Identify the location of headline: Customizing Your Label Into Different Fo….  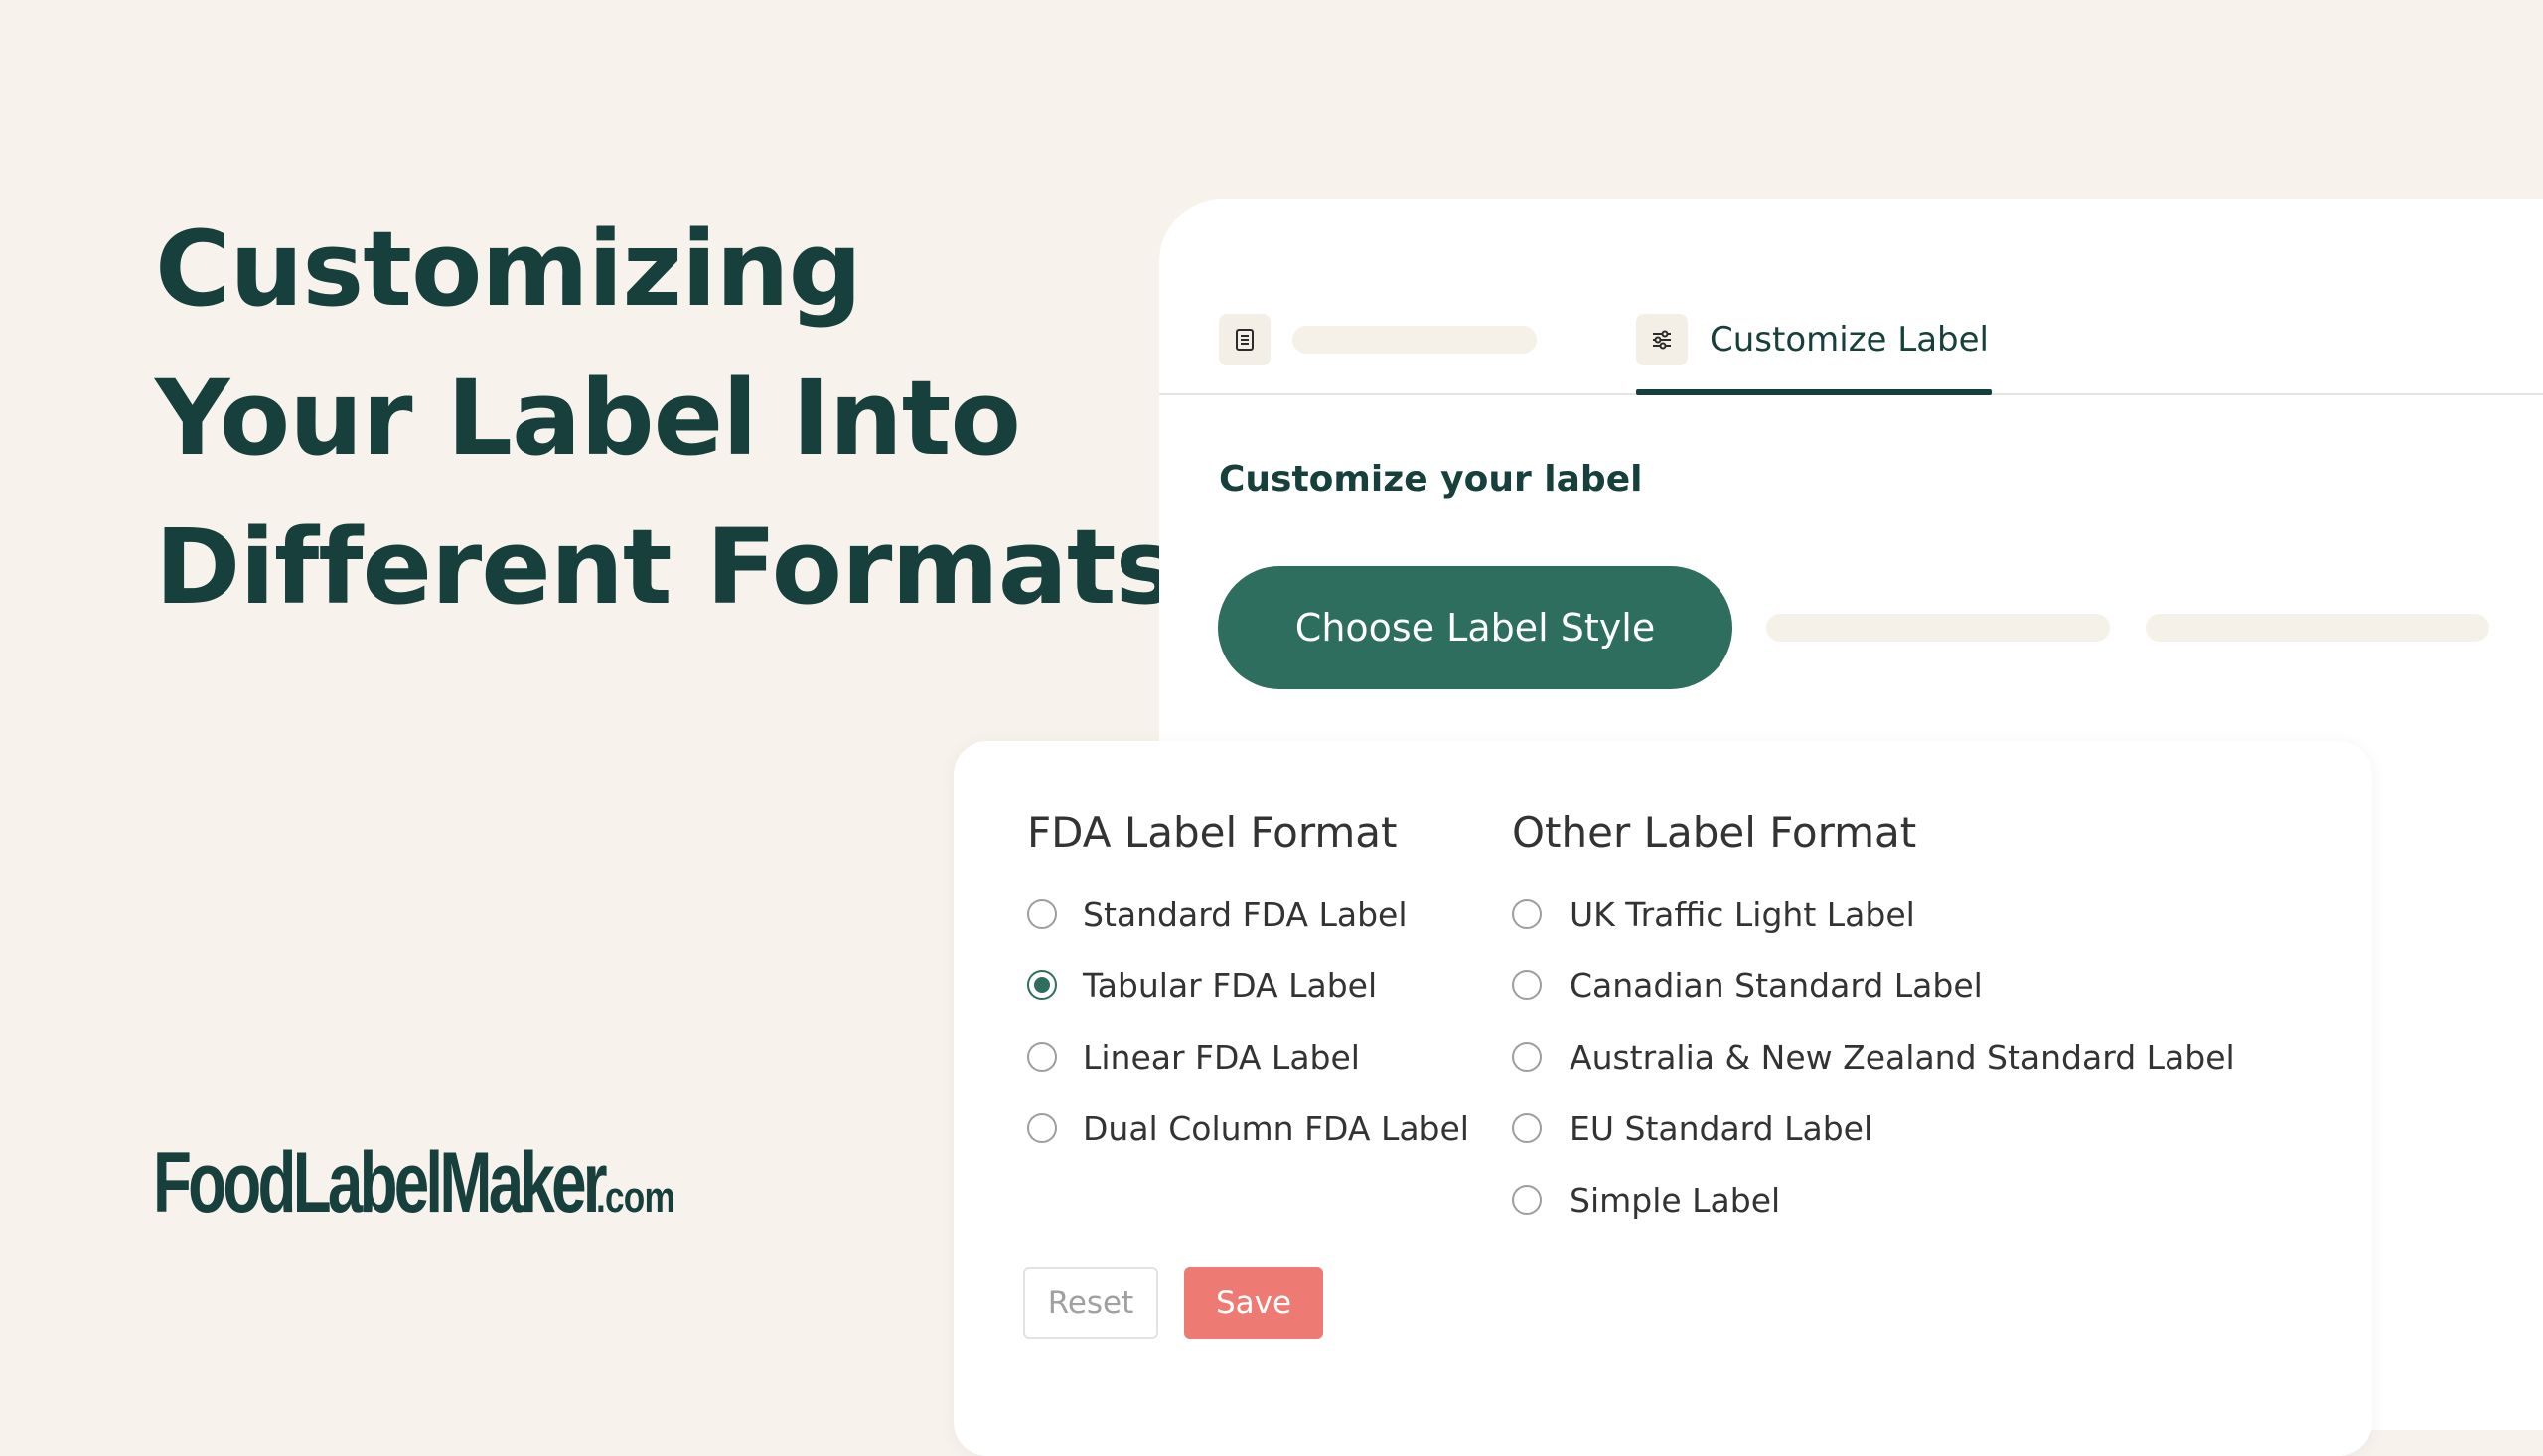
(666, 418).